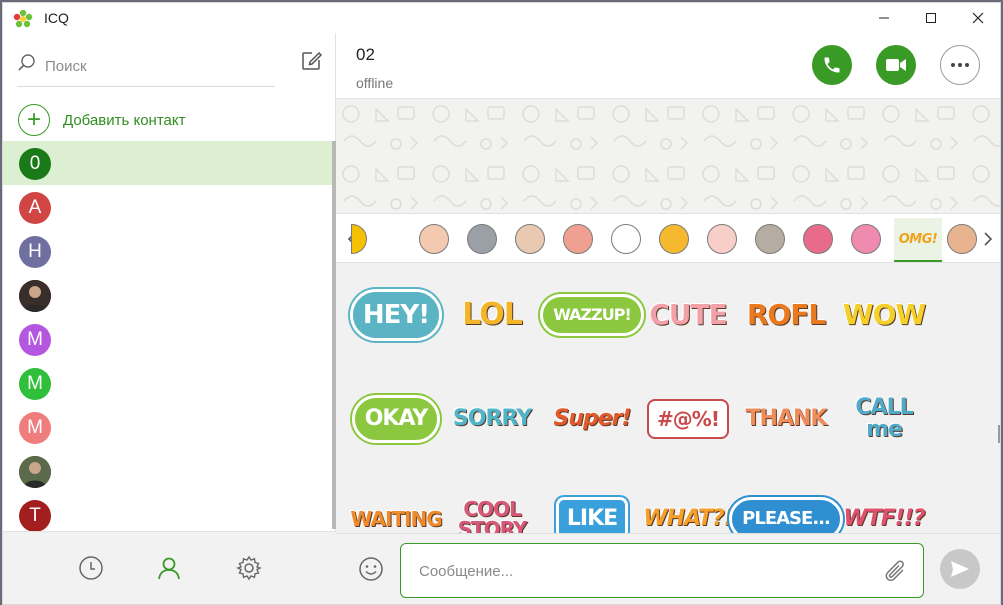 The image size is (1003, 605). Describe the element at coordinates (167, 251) in the screenshot. I see `contact-row: H` at that location.